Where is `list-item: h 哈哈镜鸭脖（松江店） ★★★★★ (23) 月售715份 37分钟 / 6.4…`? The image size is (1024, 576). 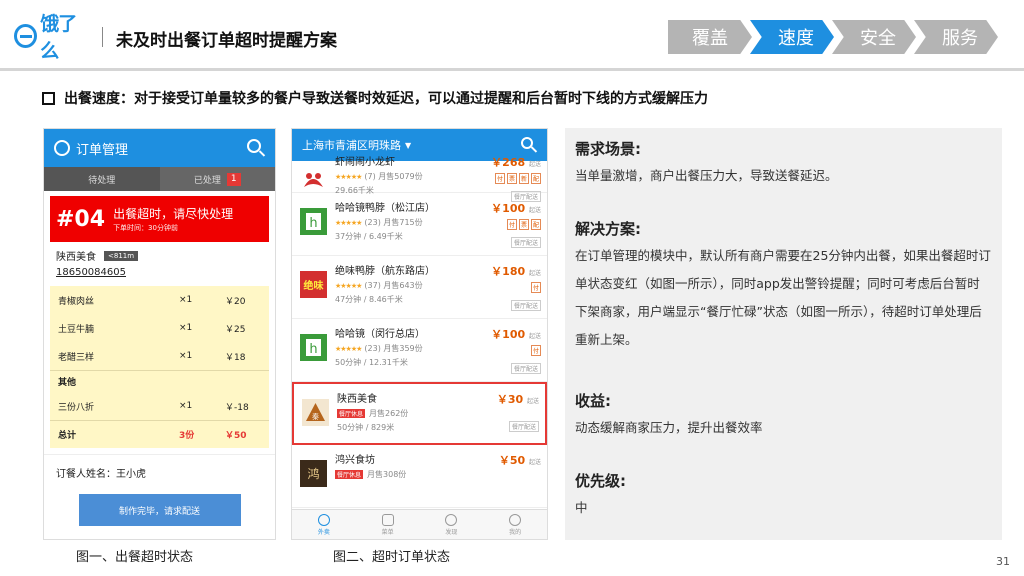
list-item: h 哈哈镜鸭脖（松江店） ★★★★★ (23) 月售715份 37分钟 / 6.4… is located at coordinates (419, 224).